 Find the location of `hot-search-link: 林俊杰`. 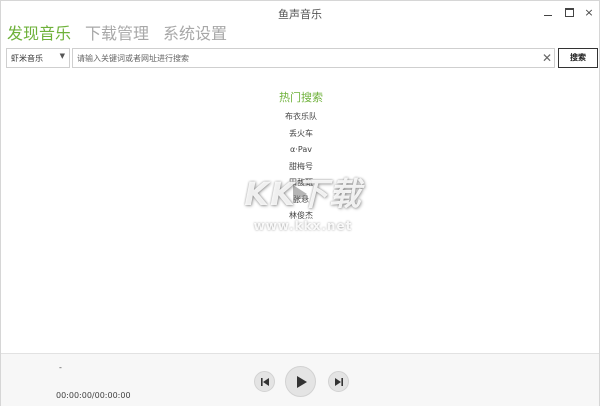

hot-search-link: 林俊杰 is located at coordinates (301, 215).